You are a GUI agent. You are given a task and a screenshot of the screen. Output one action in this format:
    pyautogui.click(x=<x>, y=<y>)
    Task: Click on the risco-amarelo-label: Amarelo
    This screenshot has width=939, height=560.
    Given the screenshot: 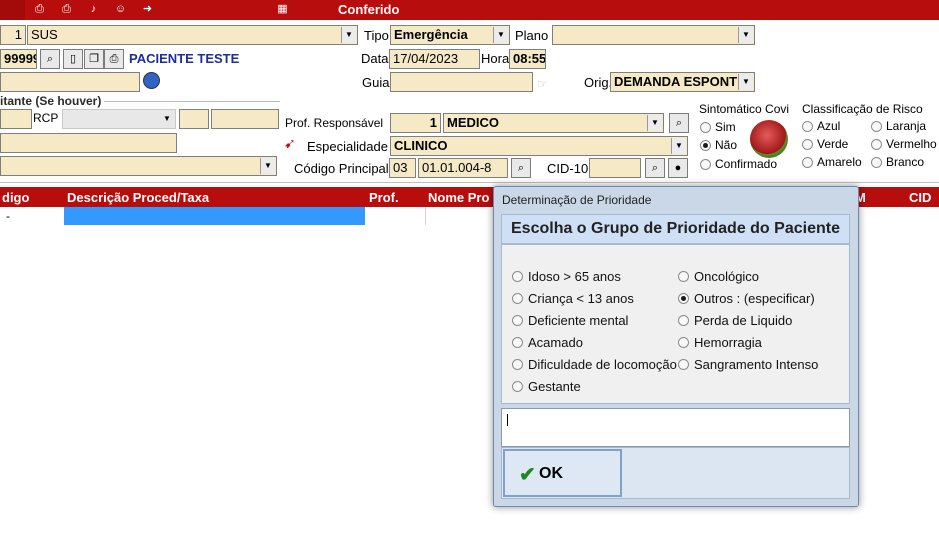 What is the action you would take?
    pyautogui.click(x=839, y=162)
    